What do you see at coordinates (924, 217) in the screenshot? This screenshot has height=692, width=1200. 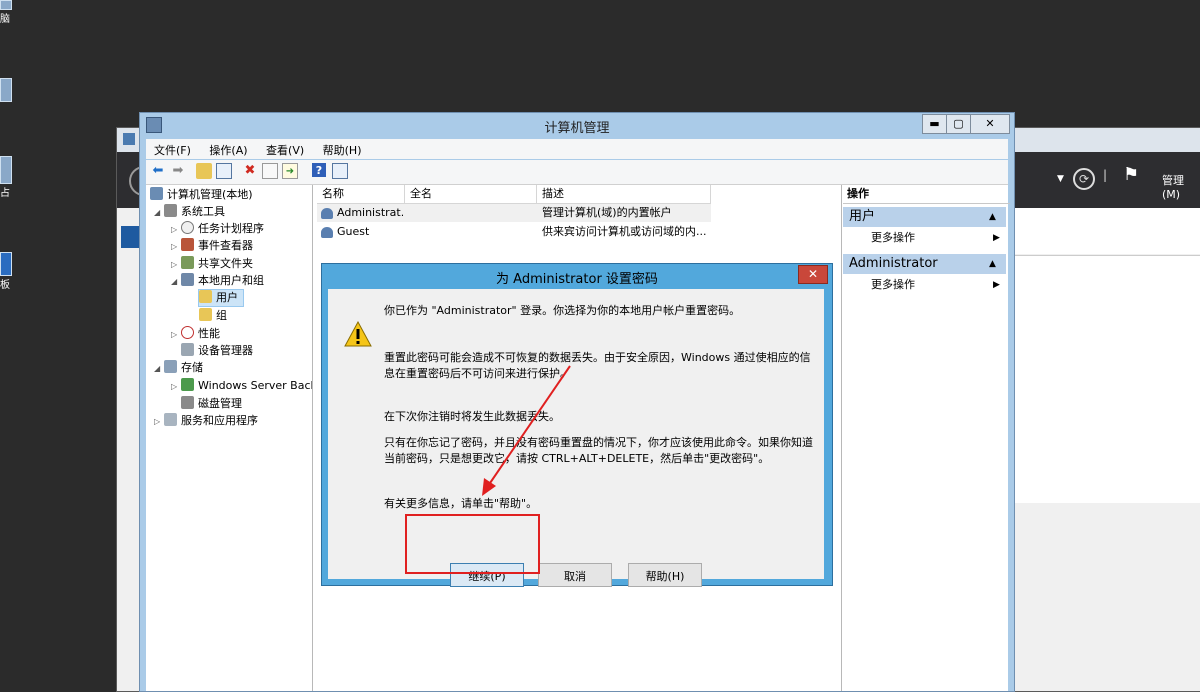 I see `actions-section-users: 用户 ▲` at bounding box center [924, 217].